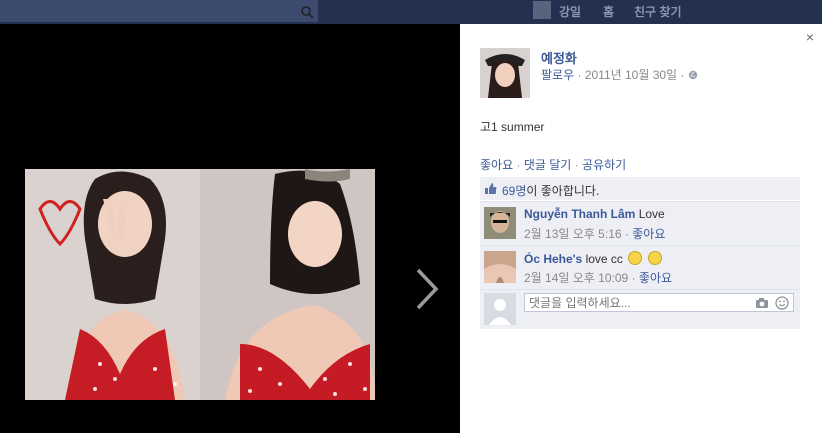  I want to click on comment-text: love cc, so click(604, 259).